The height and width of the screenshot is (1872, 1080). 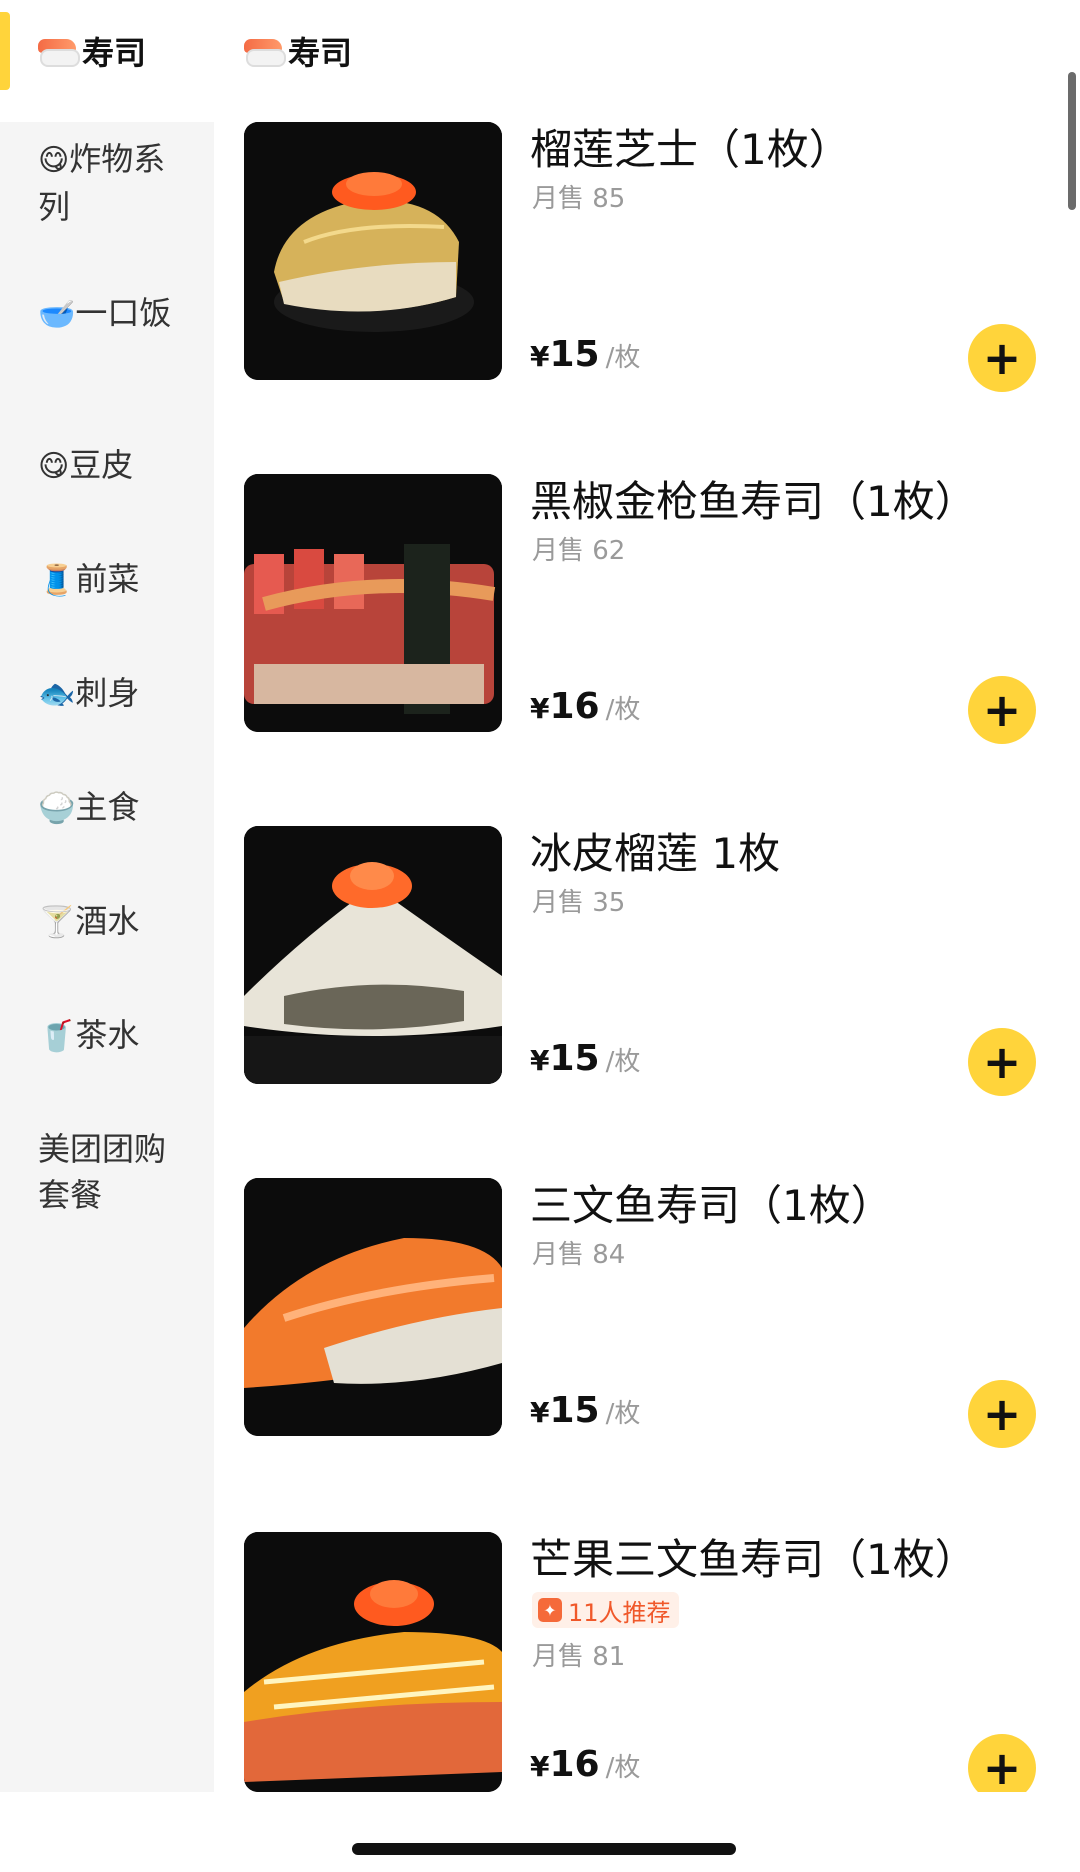 What do you see at coordinates (753, 1559) in the screenshot?
I see `product-name: 芒果三文鱼寿司（1枚）` at bounding box center [753, 1559].